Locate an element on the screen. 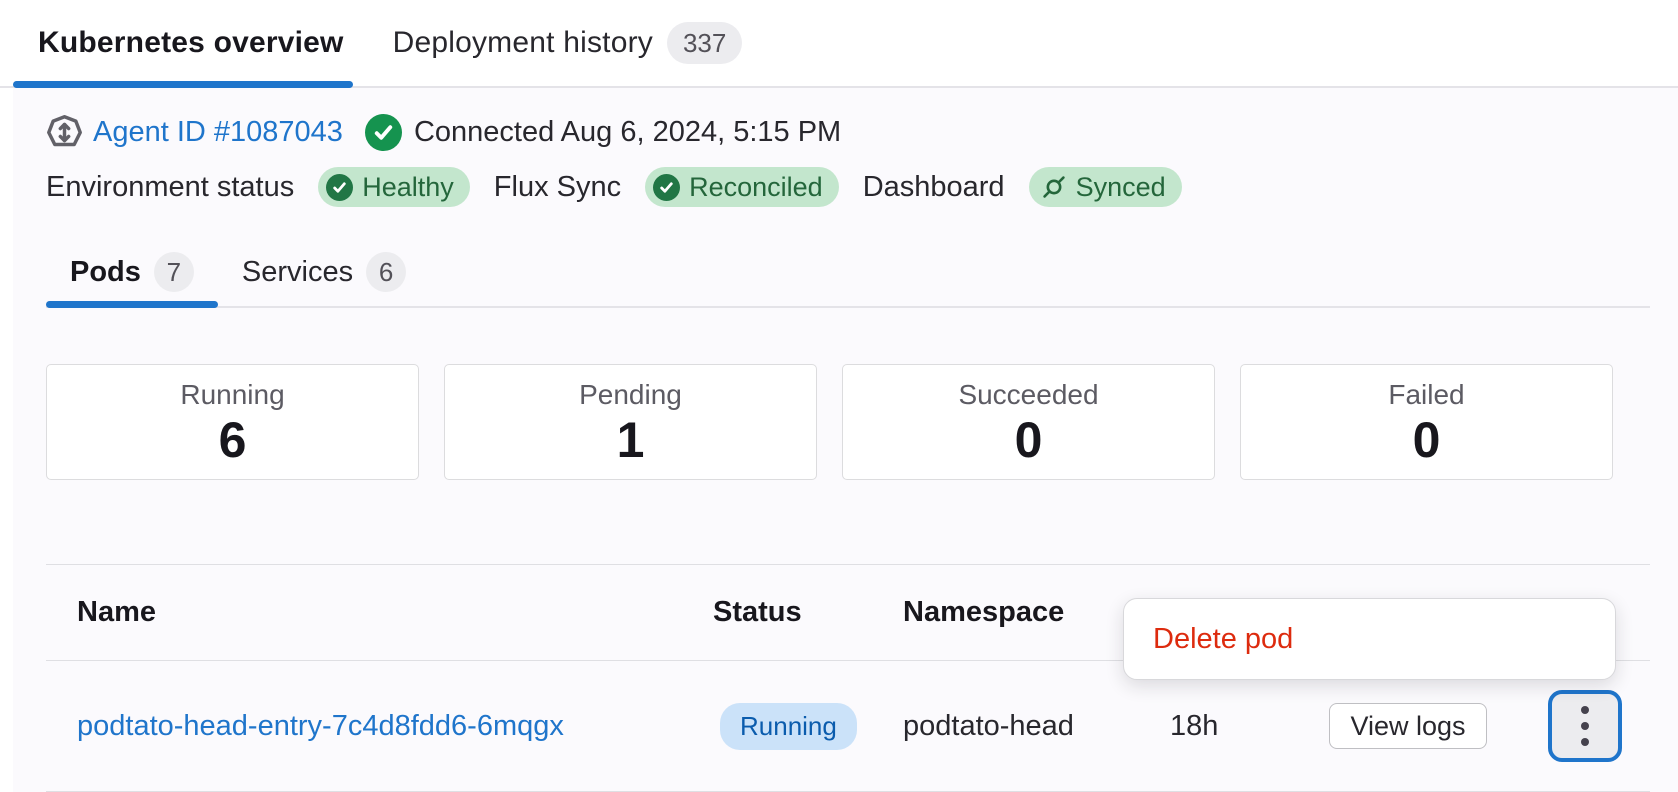 This screenshot has width=1678, height=792. reconciled-badge-label: Reconciled is located at coordinates (756, 186).